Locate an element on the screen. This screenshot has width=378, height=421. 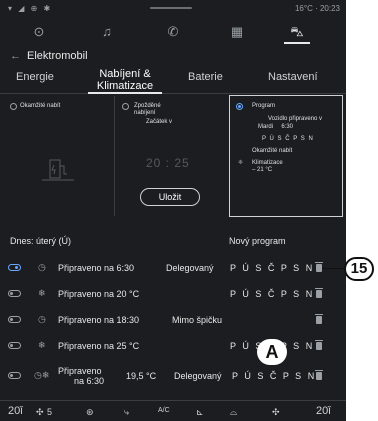
clock-climate-icon: ◷❄ is located at coordinates (42, 375).